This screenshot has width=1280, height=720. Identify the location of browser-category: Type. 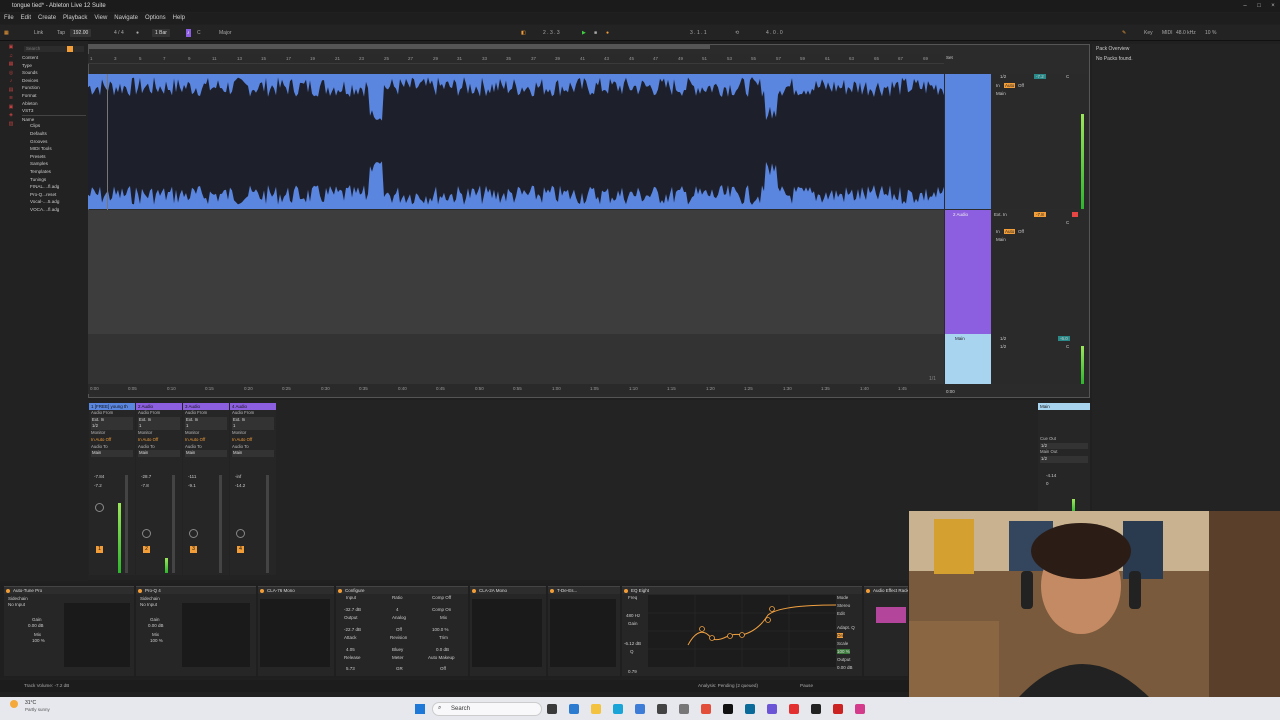
(54, 66).